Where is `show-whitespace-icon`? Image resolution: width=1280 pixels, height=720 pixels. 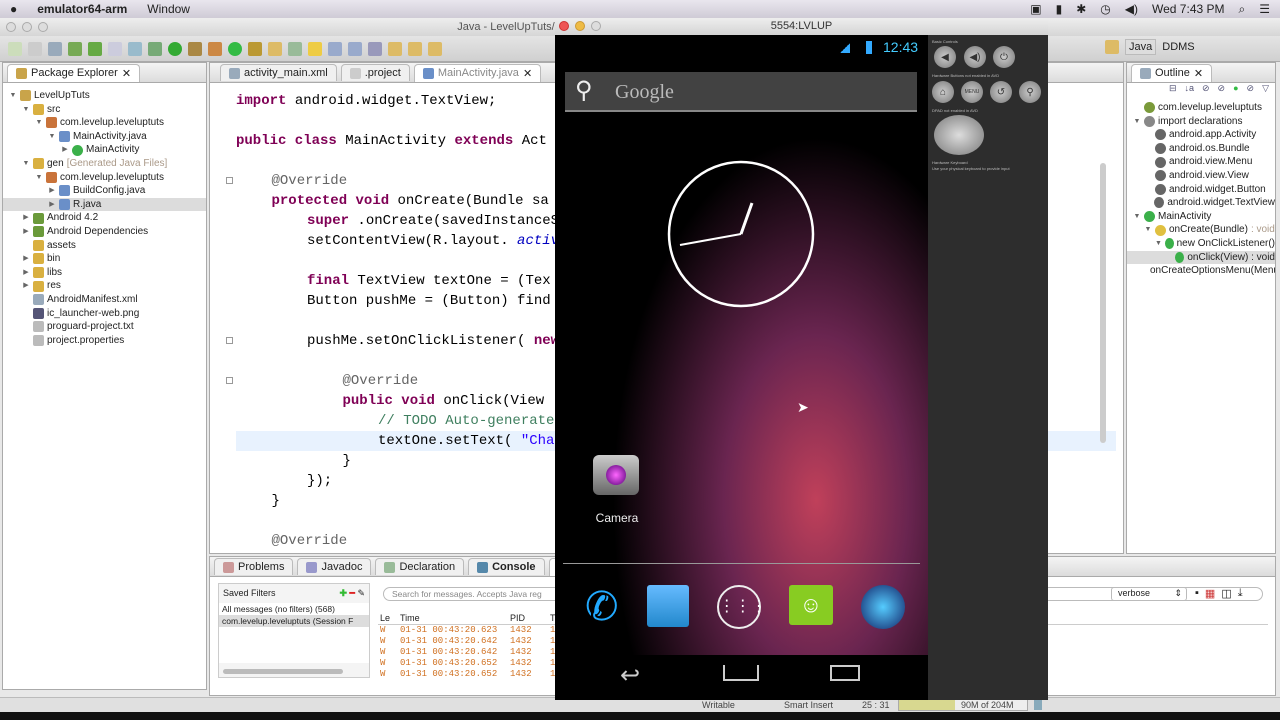 show-whitespace-icon is located at coordinates (355, 48).